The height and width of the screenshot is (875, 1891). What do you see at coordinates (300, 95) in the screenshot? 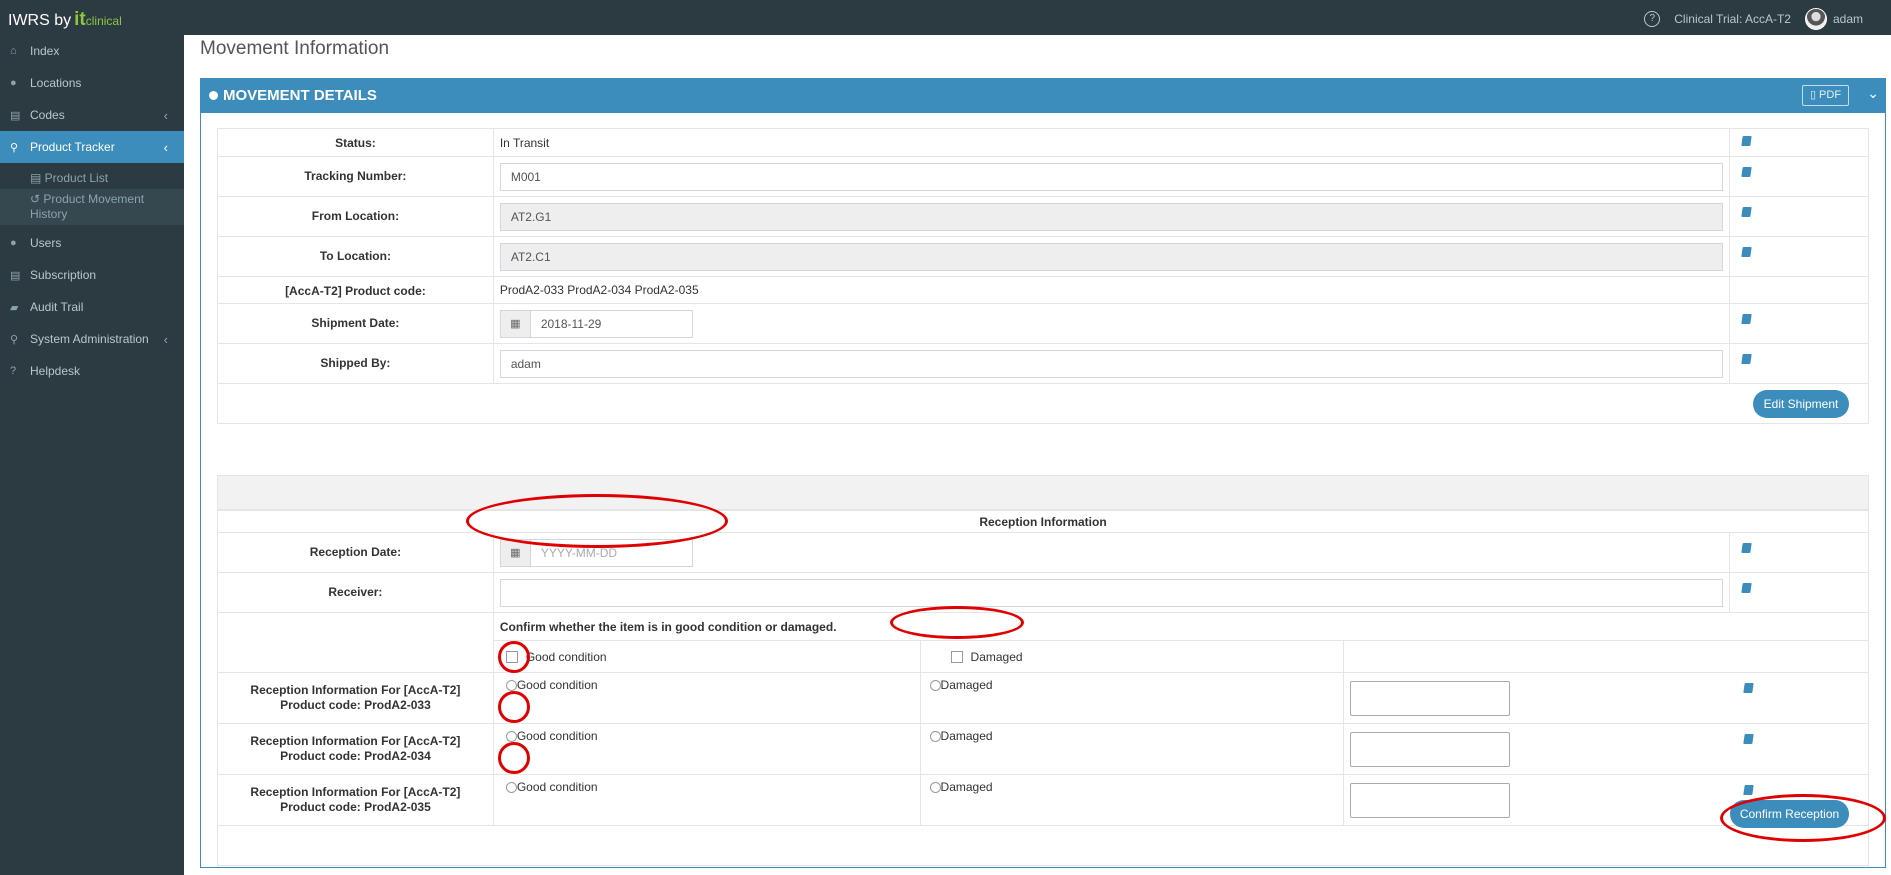
I see `box-title: MOVEMENT DETAILS` at bounding box center [300, 95].